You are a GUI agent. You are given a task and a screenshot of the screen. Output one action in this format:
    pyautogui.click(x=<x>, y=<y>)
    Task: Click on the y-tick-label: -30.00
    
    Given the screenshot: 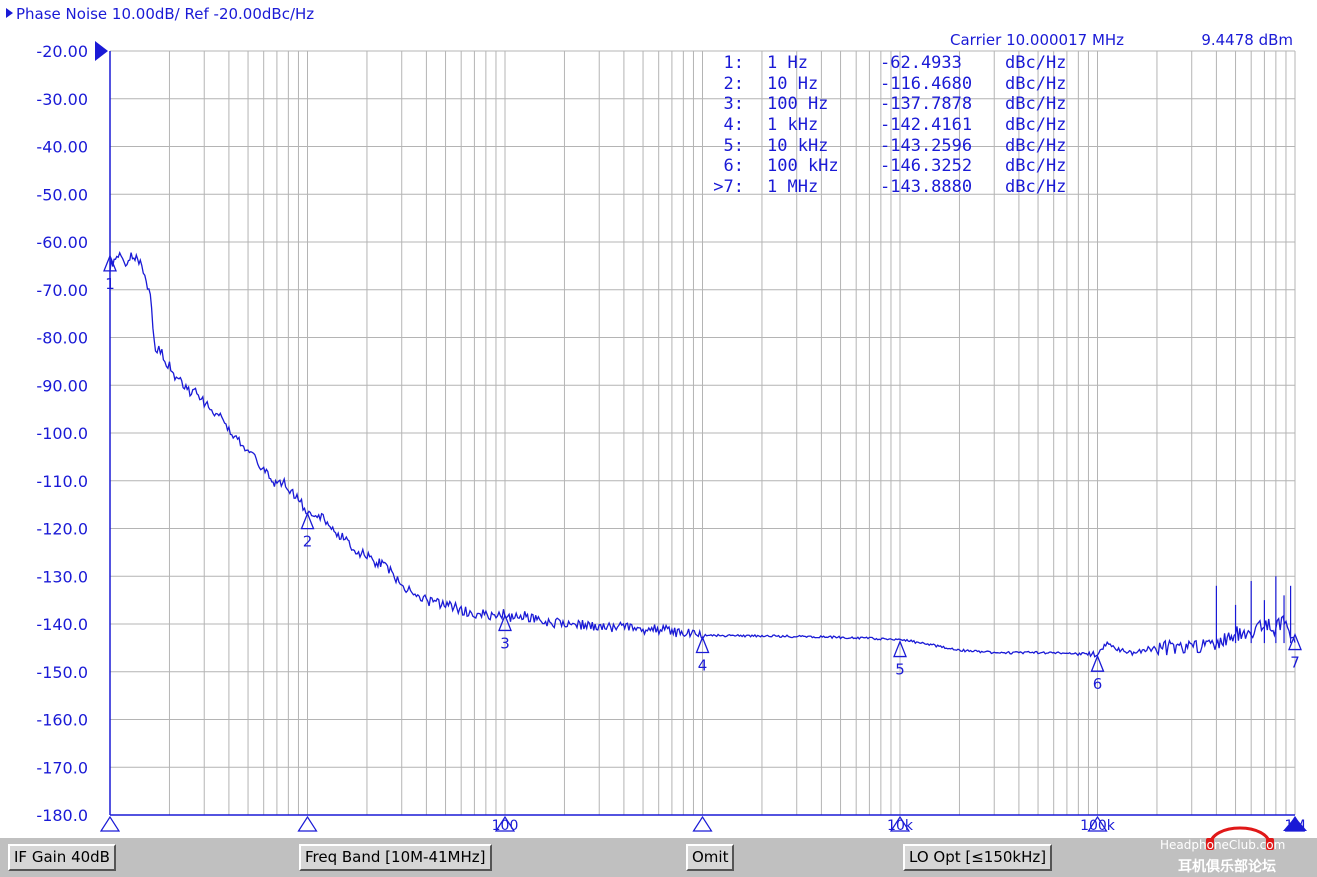 What is the action you would take?
    pyautogui.click(x=62, y=99)
    